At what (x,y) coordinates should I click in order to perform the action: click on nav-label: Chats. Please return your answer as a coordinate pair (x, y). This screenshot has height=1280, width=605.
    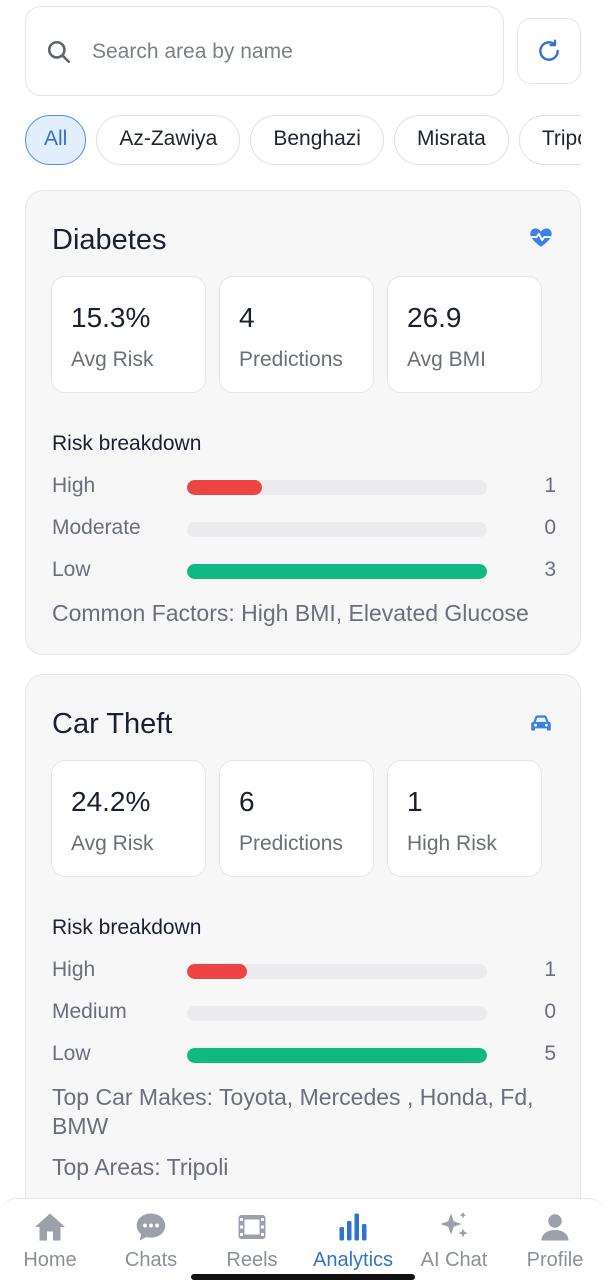
    Looking at the image, I should click on (151, 1260).